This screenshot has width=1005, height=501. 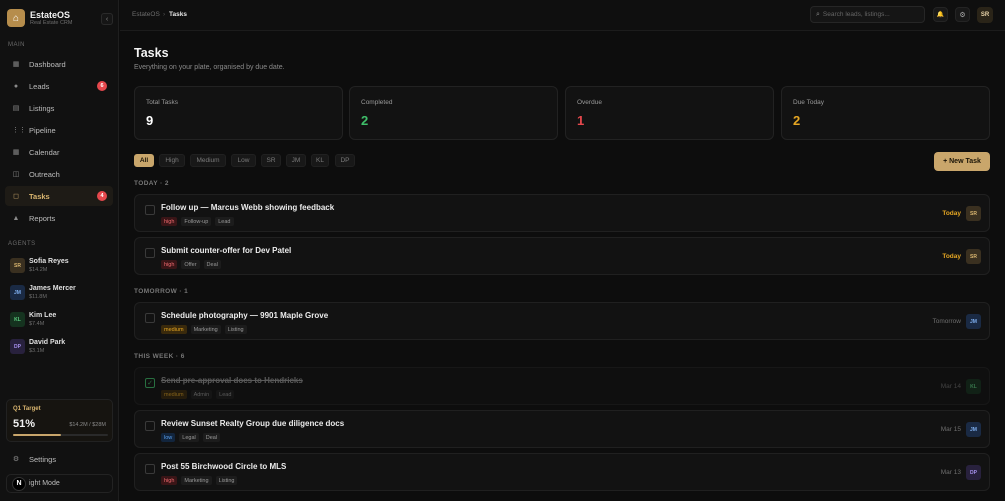 I want to click on grid-icon: ▦, so click(x=16, y=64).